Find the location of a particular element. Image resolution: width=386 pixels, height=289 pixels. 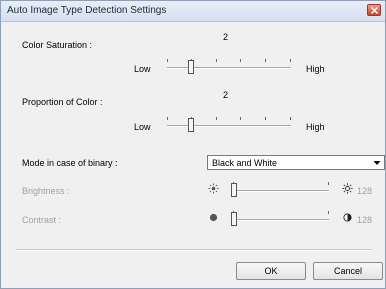

binary-mode-label: Mode in case of binary : is located at coordinates (70, 163).